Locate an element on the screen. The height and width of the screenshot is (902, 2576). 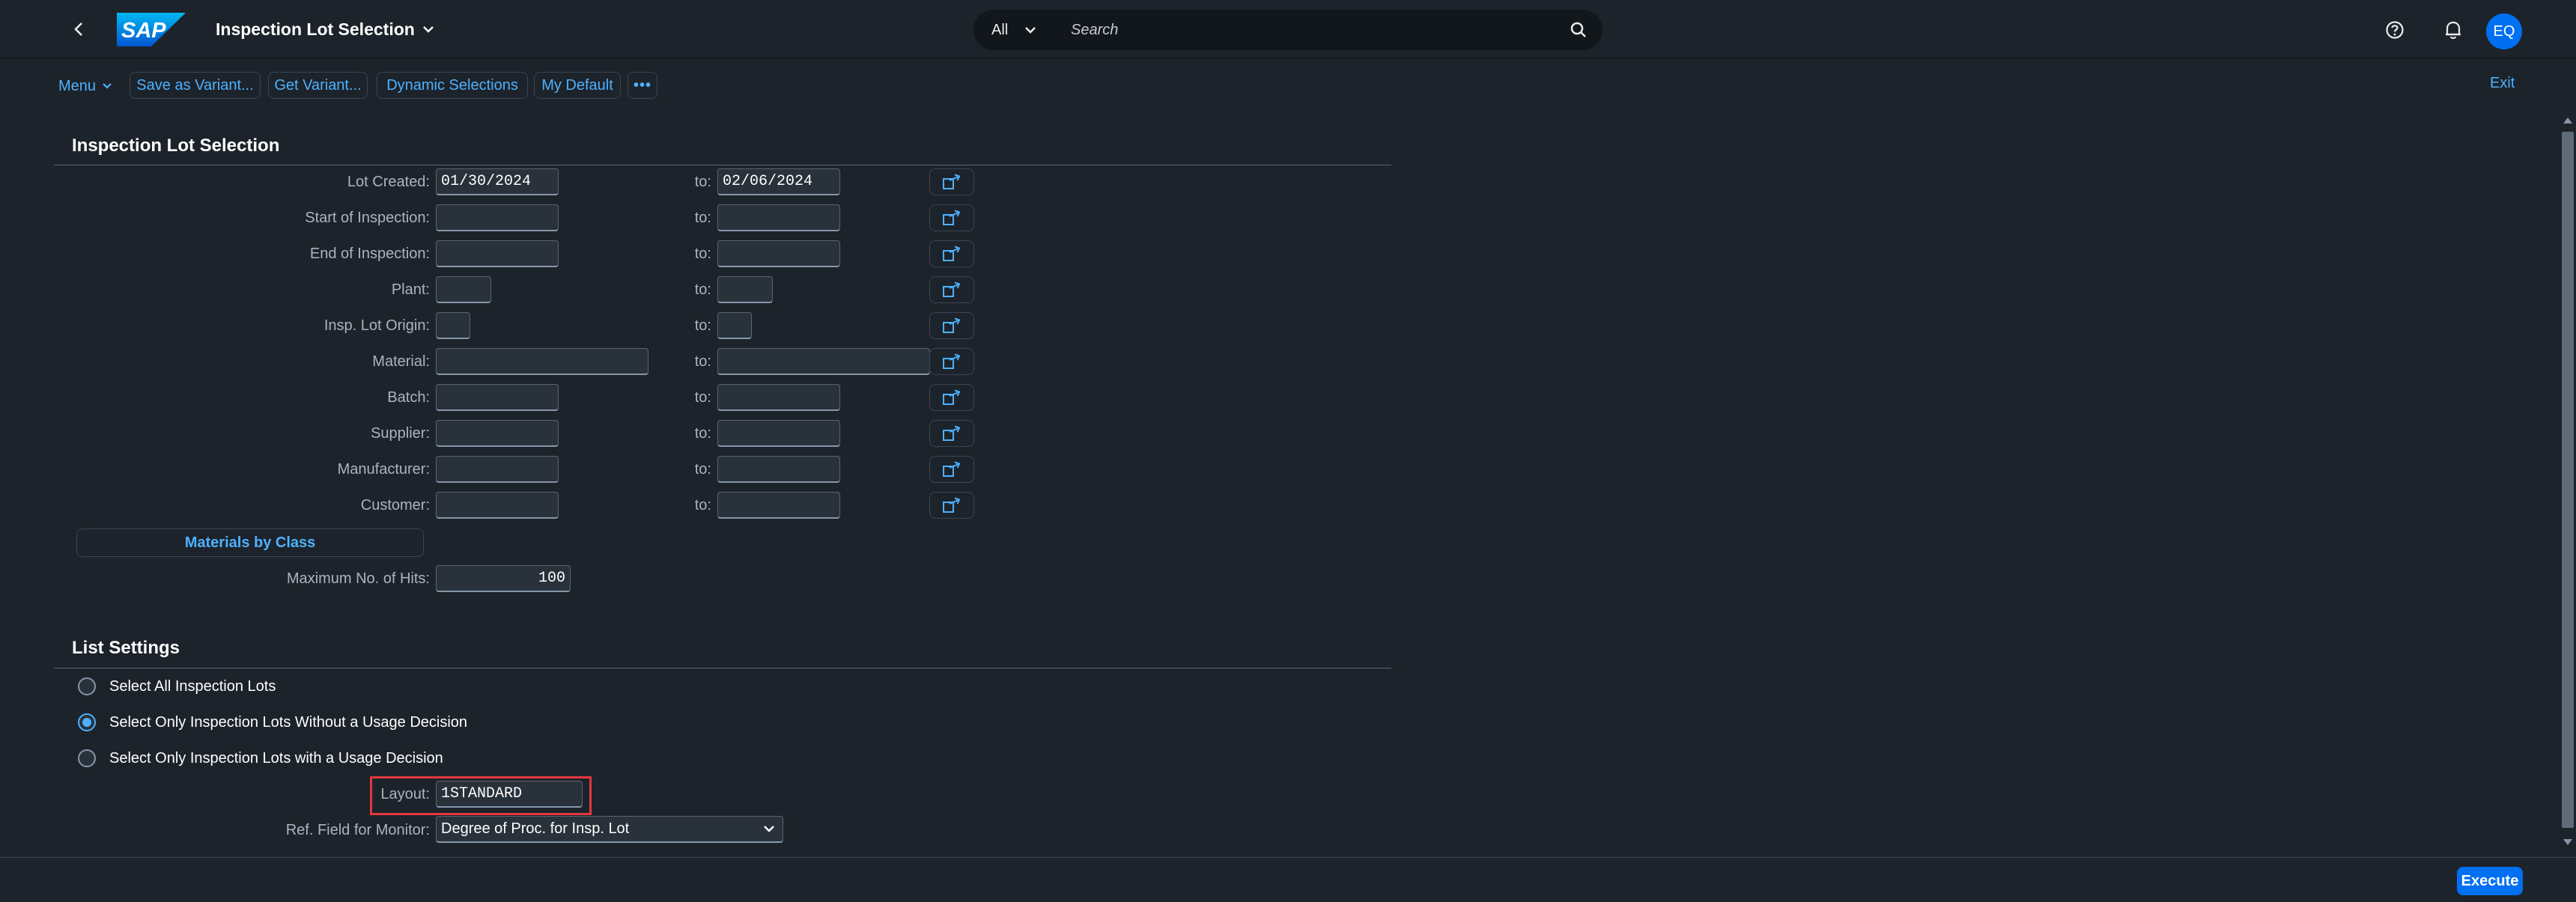
my-default-button: My Default is located at coordinates (577, 85).